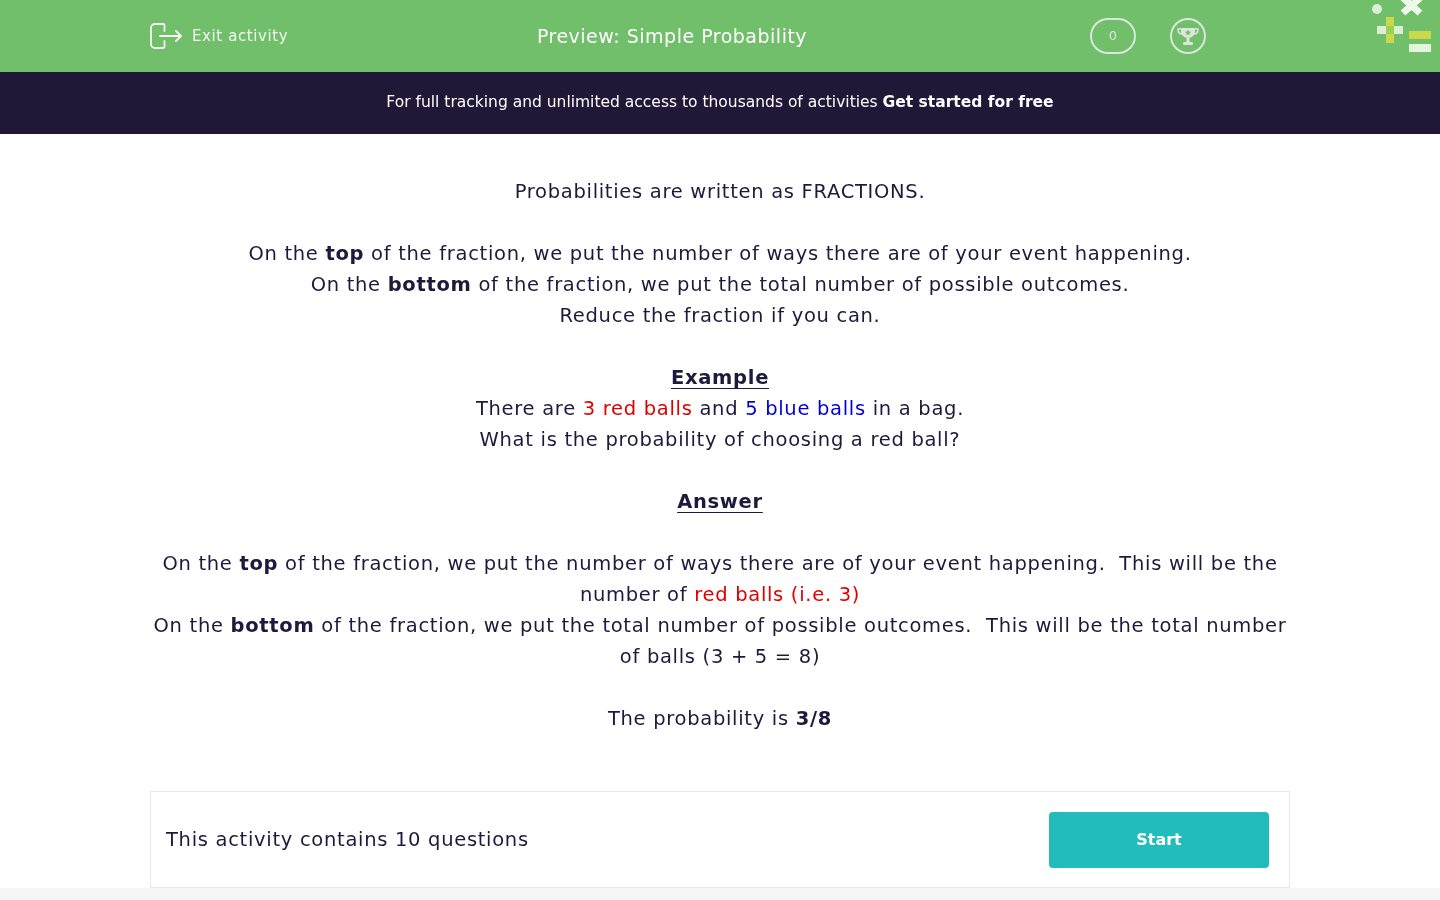 The width and height of the screenshot is (1440, 900). Describe the element at coordinates (347, 839) in the screenshot. I see `question-count-text: This activity contains 10 questions` at that location.